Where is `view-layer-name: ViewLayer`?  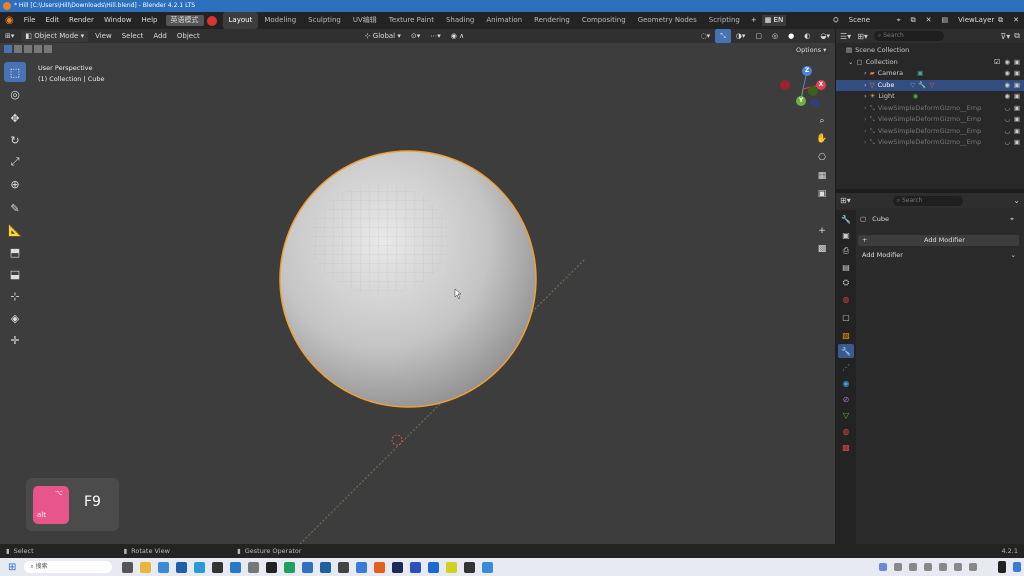
view-layer-name: ViewLayer is located at coordinates (973, 20).